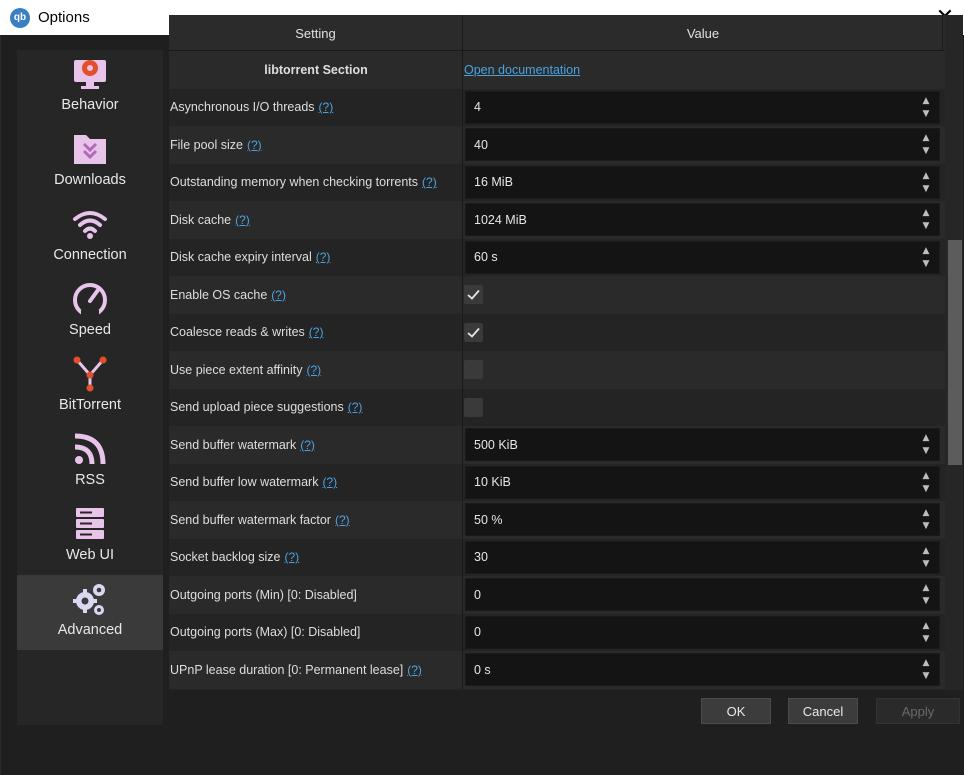  Describe the element at coordinates (90, 87) in the screenshot. I see `sidebar-item-behavior: Behavior` at that location.